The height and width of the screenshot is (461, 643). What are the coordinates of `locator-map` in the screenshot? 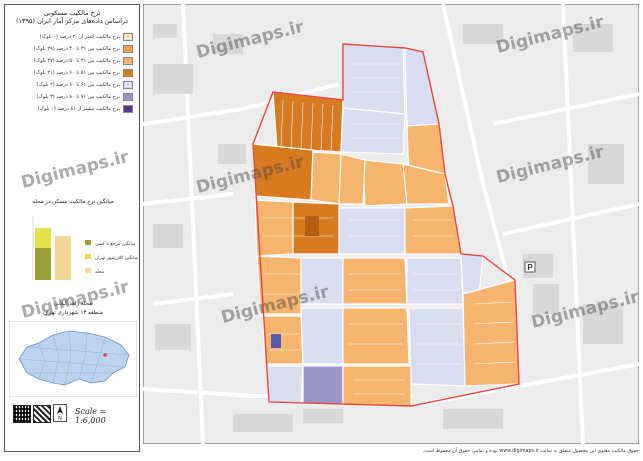 It's located at (73, 359).